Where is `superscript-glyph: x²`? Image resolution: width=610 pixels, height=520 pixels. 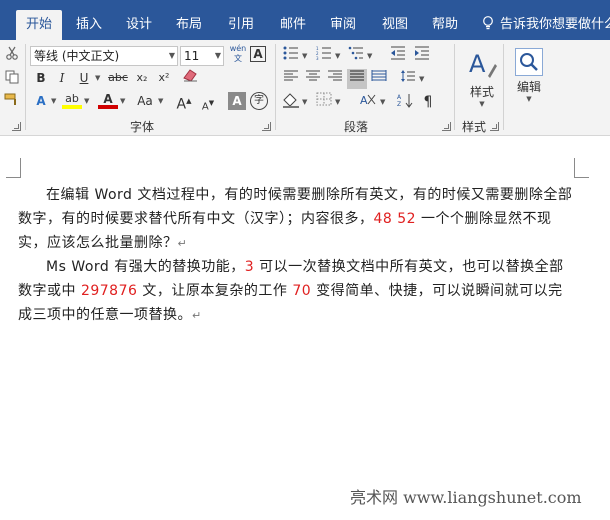 superscript-glyph: x² is located at coordinates (164, 77).